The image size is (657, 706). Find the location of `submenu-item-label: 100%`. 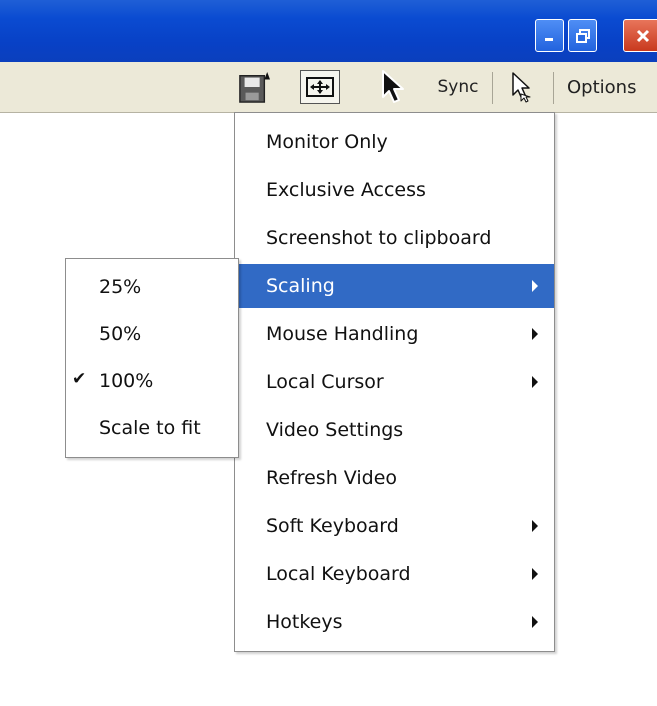

submenu-item-label: 100% is located at coordinates (126, 381).